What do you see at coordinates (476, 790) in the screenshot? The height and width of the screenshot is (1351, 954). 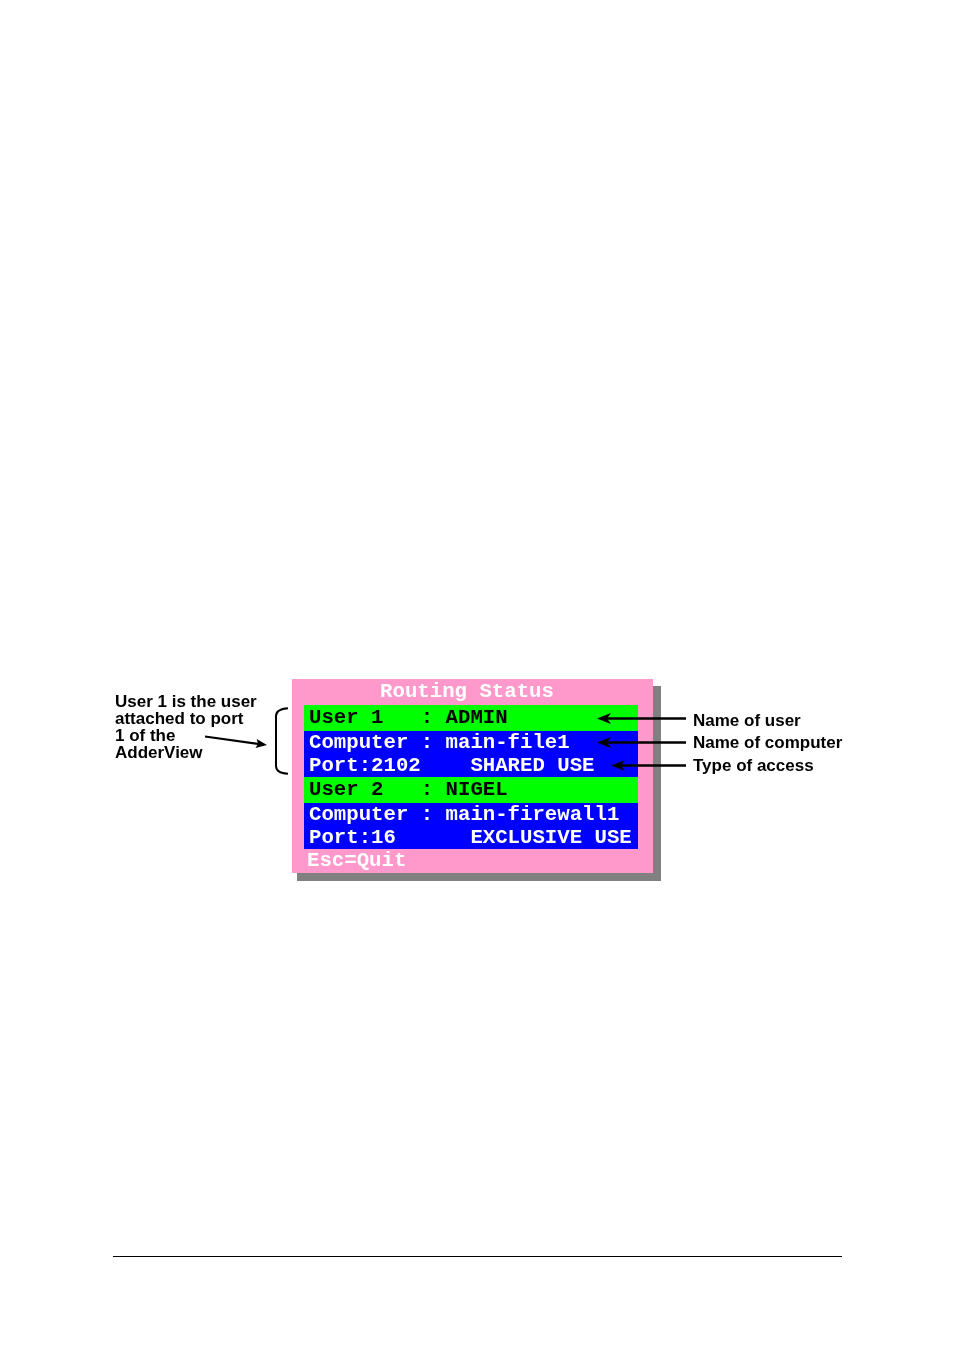 I see `user-name: NIGEL` at bounding box center [476, 790].